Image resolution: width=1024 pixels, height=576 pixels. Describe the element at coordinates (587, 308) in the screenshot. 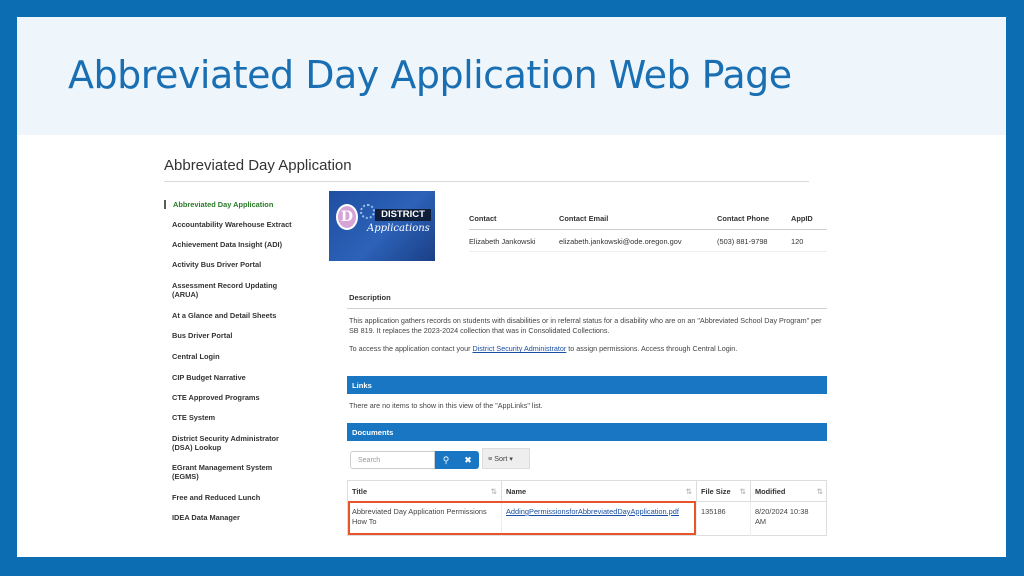

I see `description-divider` at that location.